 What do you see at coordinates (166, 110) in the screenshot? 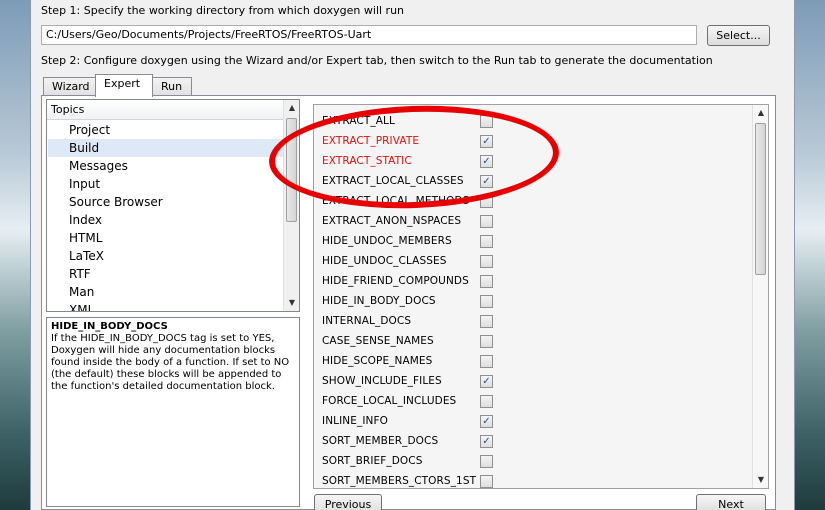
I see `topics-header: Topics` at bounding box center [166, 110].